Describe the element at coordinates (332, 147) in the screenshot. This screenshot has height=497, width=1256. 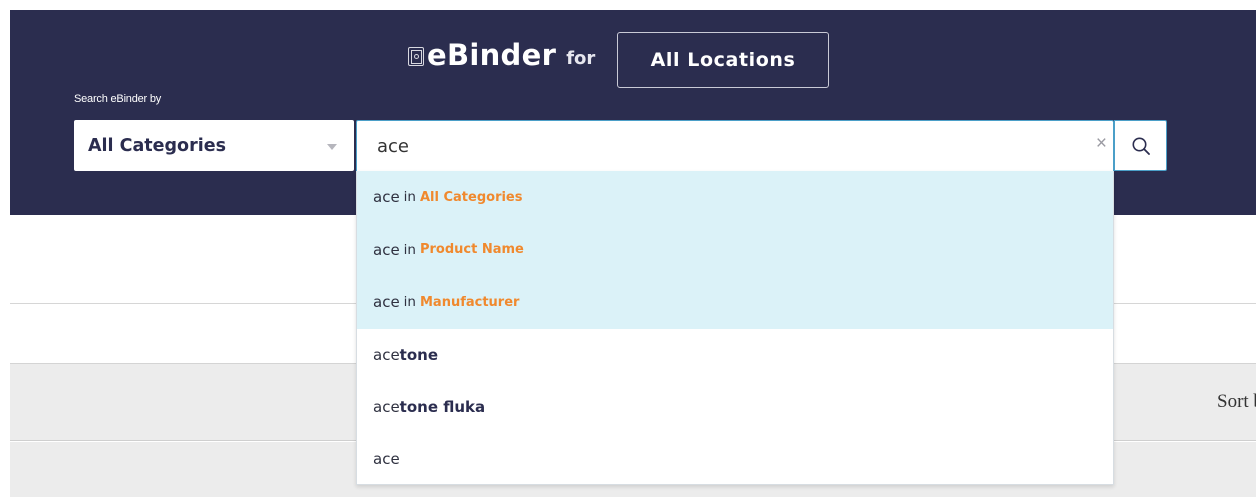
I see `chevron-down-icon` at that location.